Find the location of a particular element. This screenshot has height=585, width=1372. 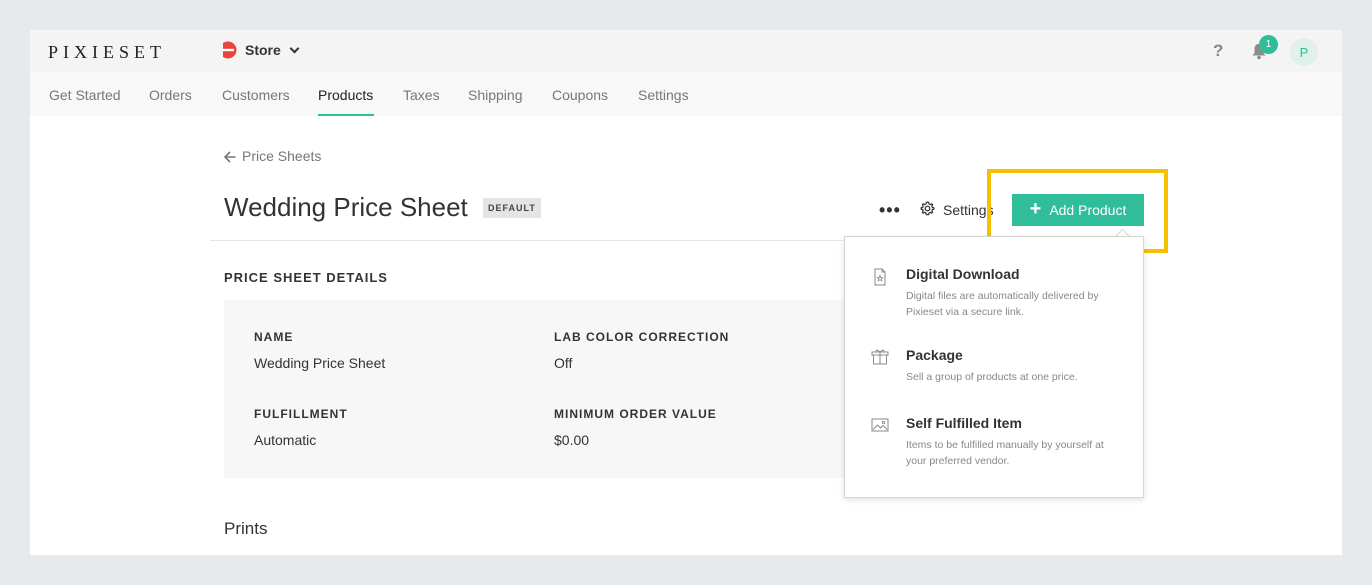

tab-get-started: Get Started is located at coordinates (85, 95).